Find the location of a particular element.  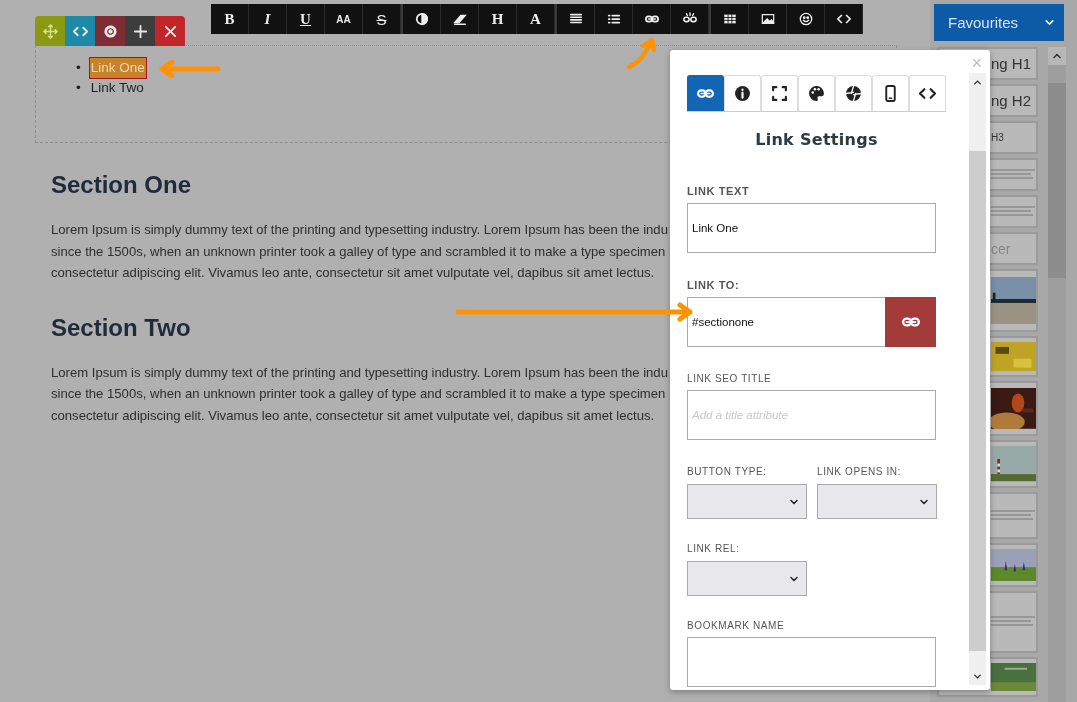

field-label: LINK REL: is located at coordinates (714, 548).